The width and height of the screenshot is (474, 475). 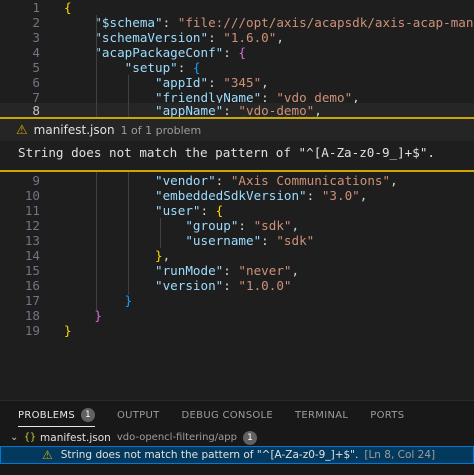 What do you see at coordinates (189, 240) in the screenshot?
I see `line-code: "username": "sdk"` at bounding box center [189, 240].